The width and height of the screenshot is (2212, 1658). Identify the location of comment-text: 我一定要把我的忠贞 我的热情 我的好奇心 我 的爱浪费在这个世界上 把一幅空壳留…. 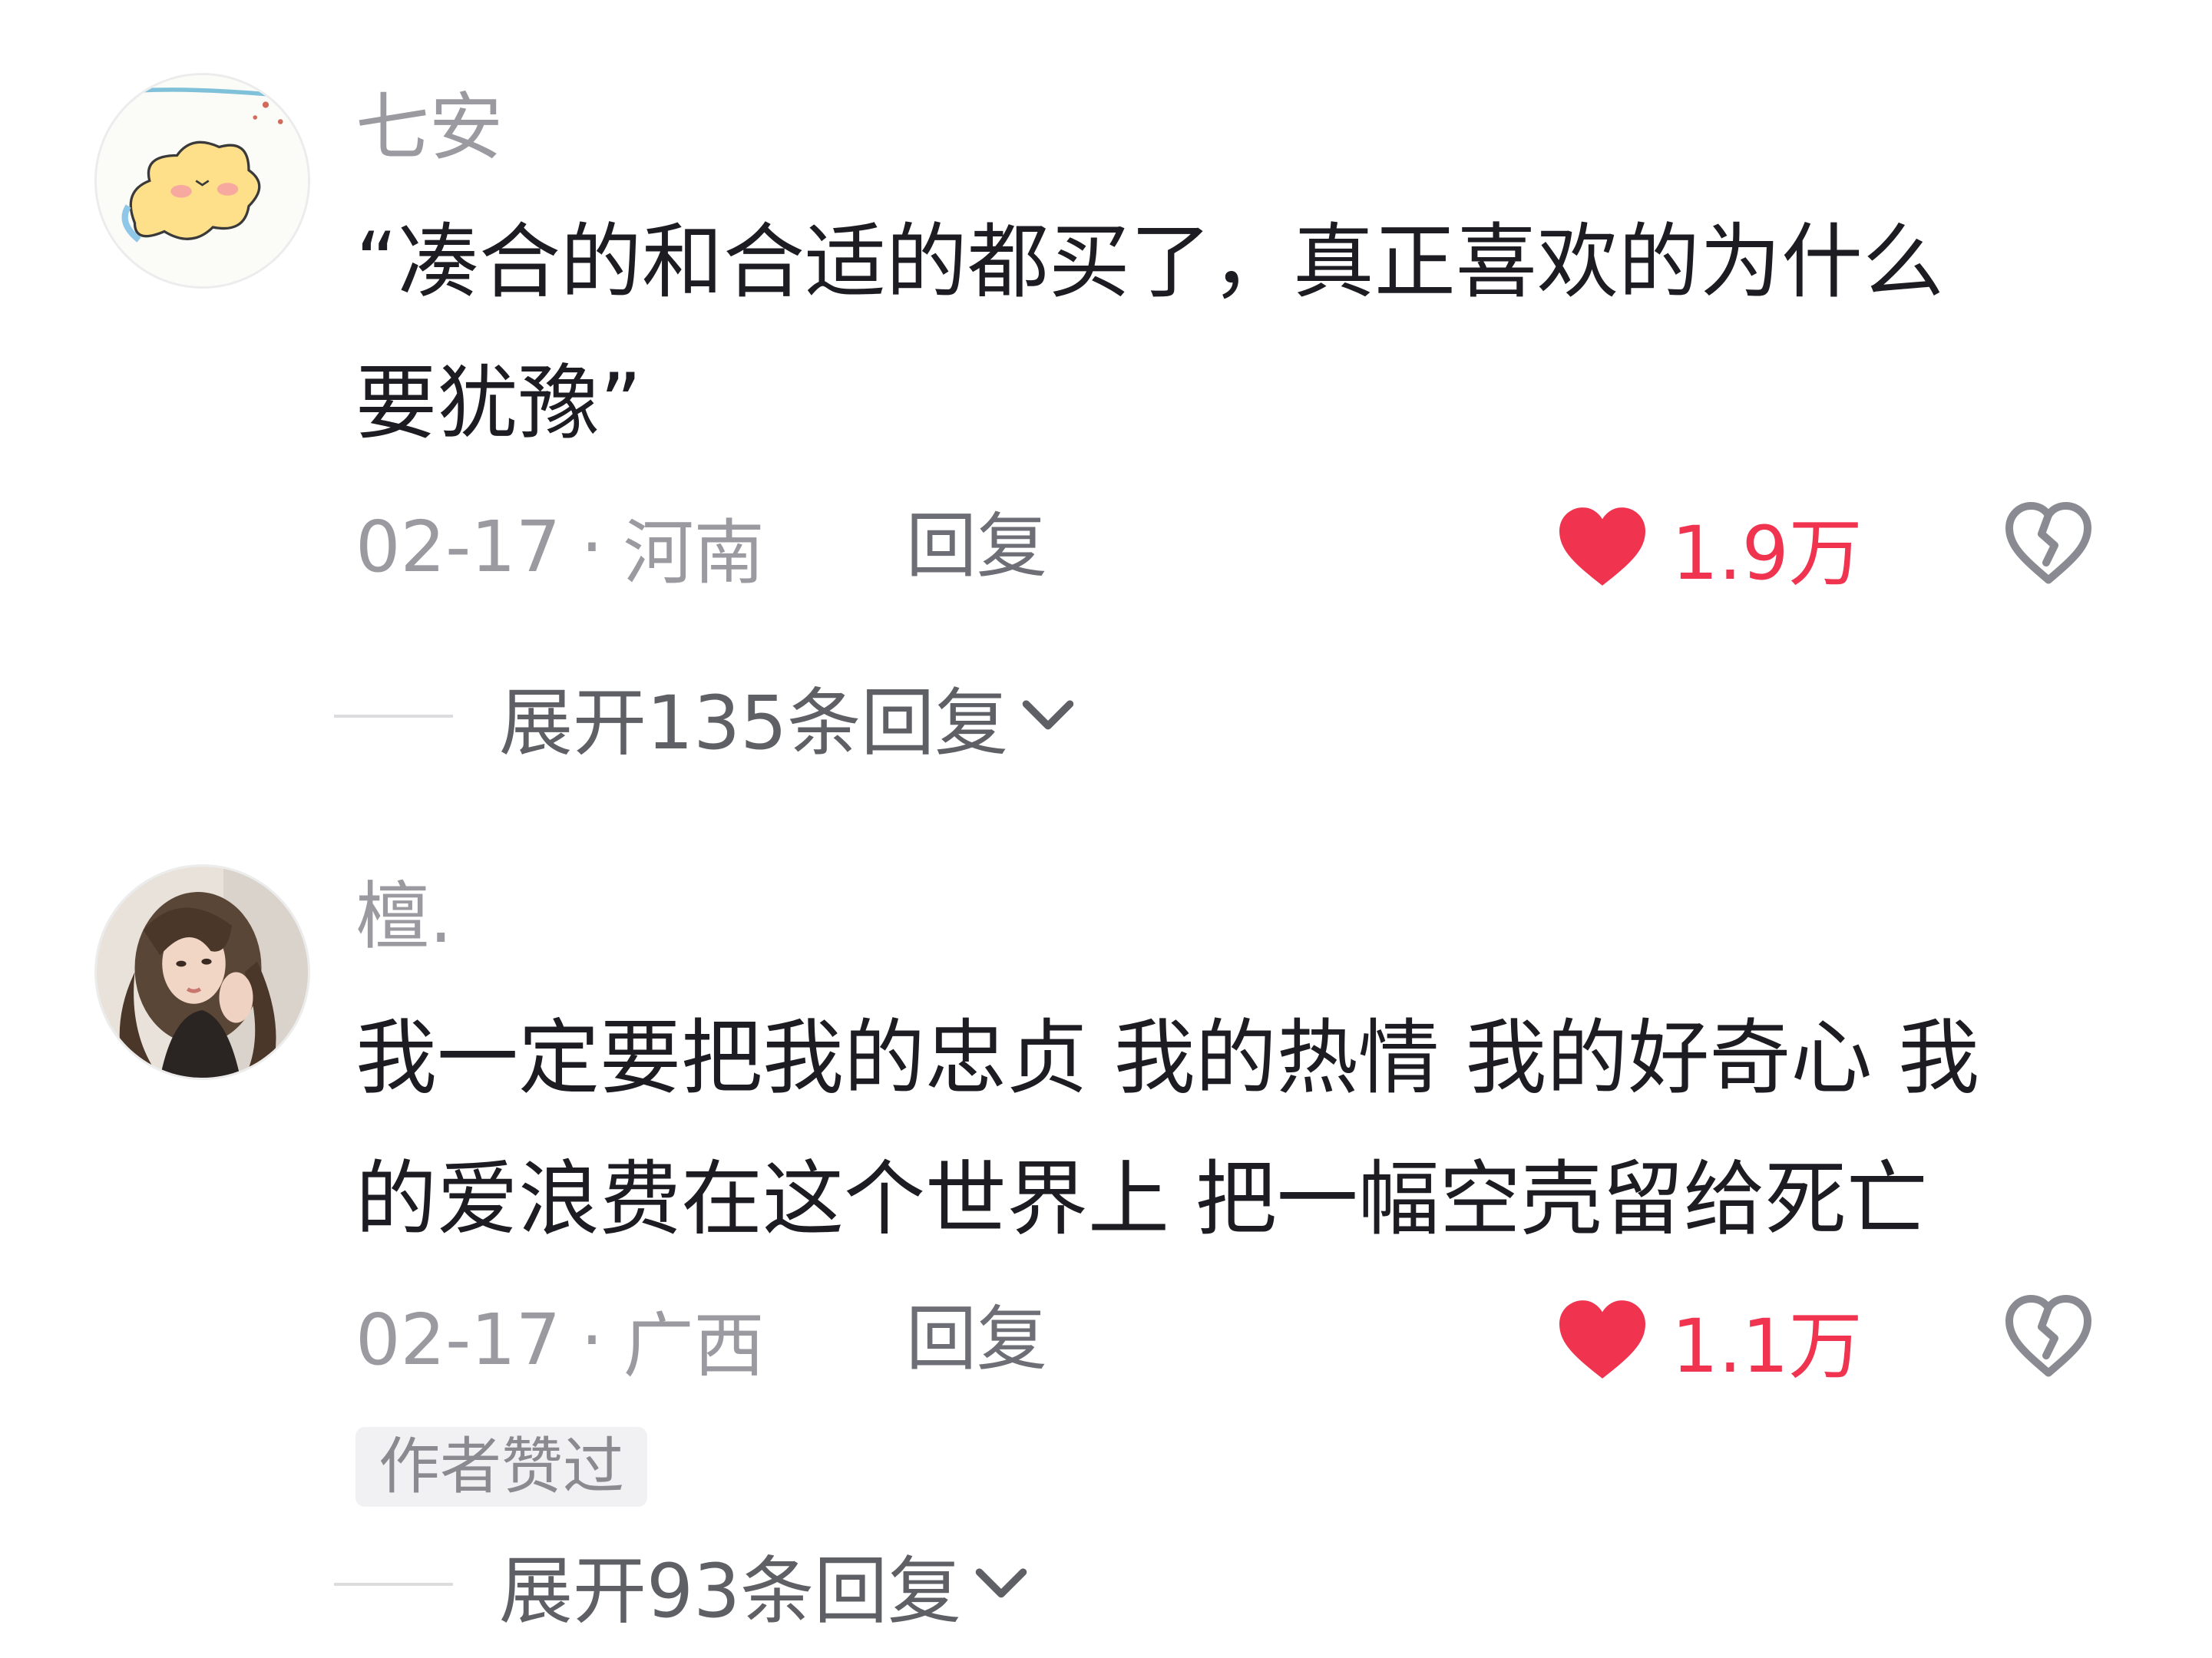
(1238, 1129).